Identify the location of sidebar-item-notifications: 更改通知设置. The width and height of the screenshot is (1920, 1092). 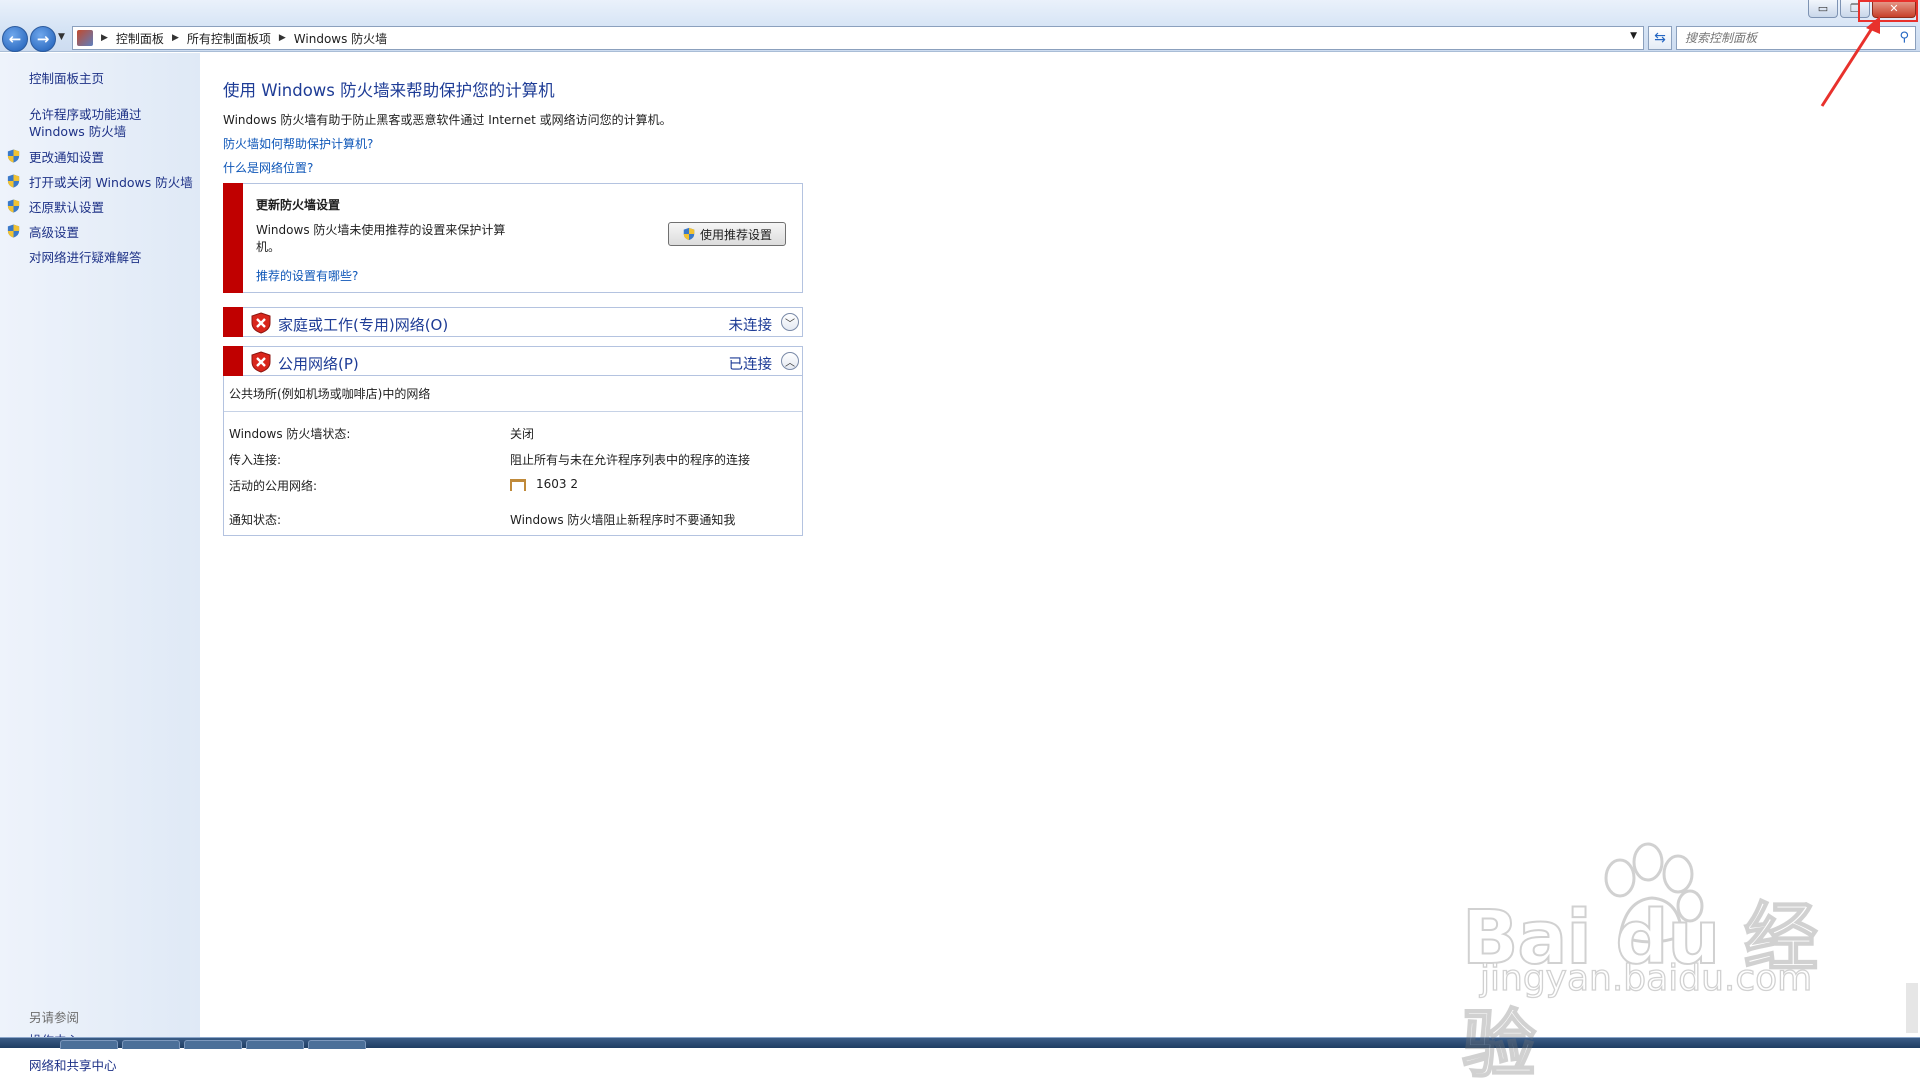
(114, 157).